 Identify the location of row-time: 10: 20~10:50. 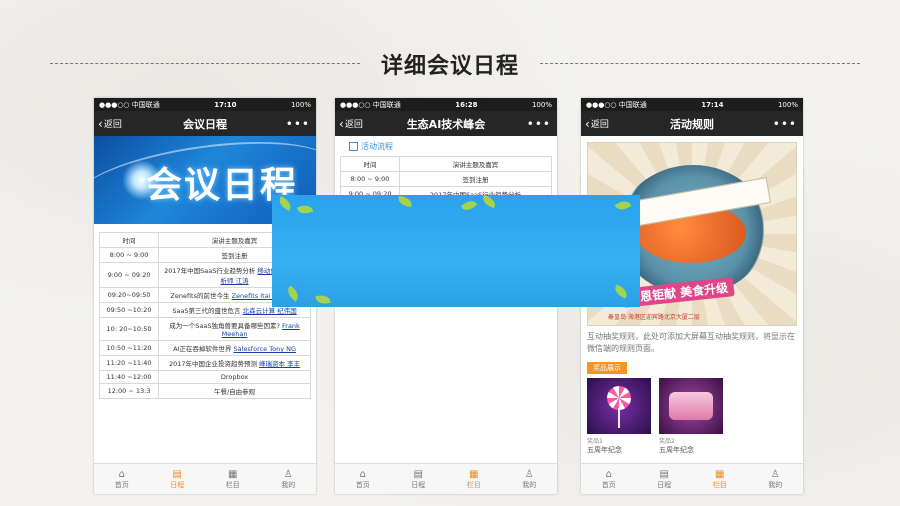
(129, 329).